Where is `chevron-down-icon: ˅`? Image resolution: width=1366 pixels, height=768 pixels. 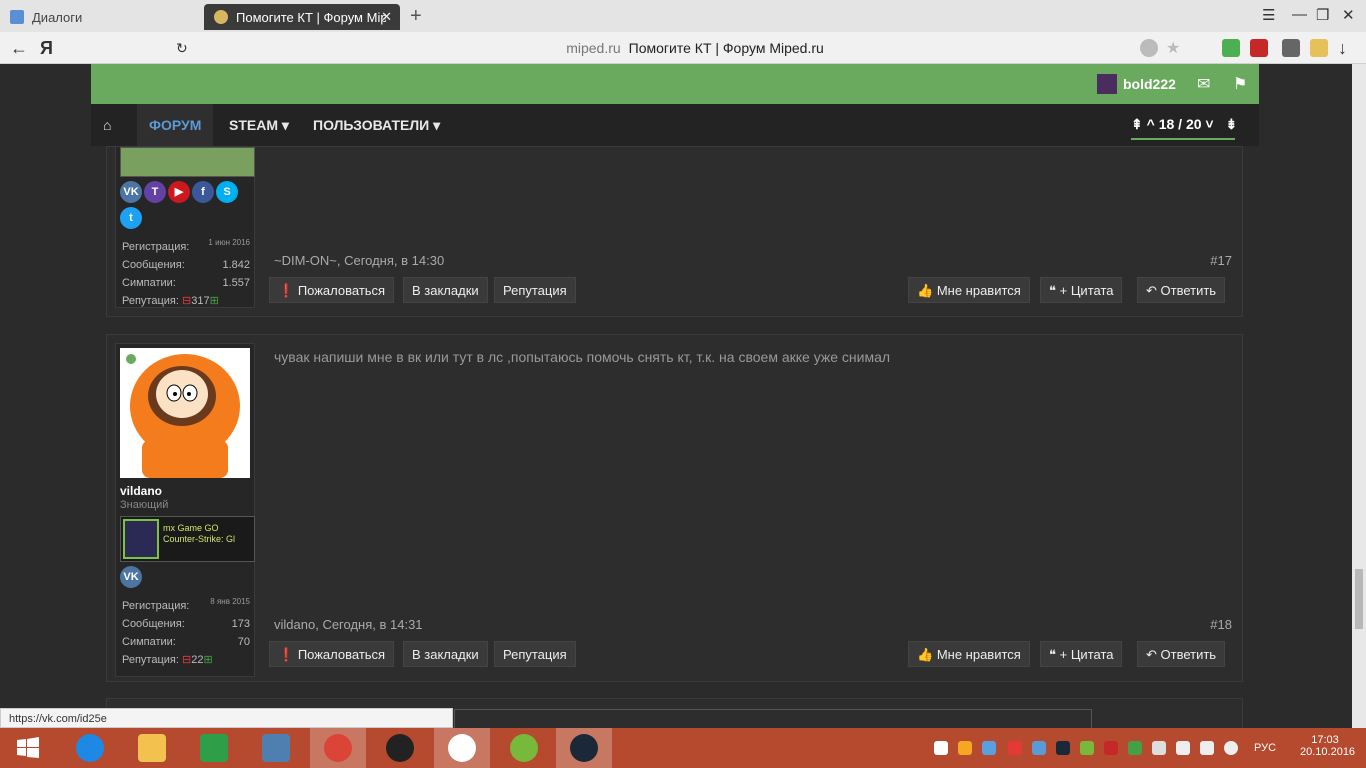
chevron-down-icon: ˅ is located at coordinates (1209, 124).